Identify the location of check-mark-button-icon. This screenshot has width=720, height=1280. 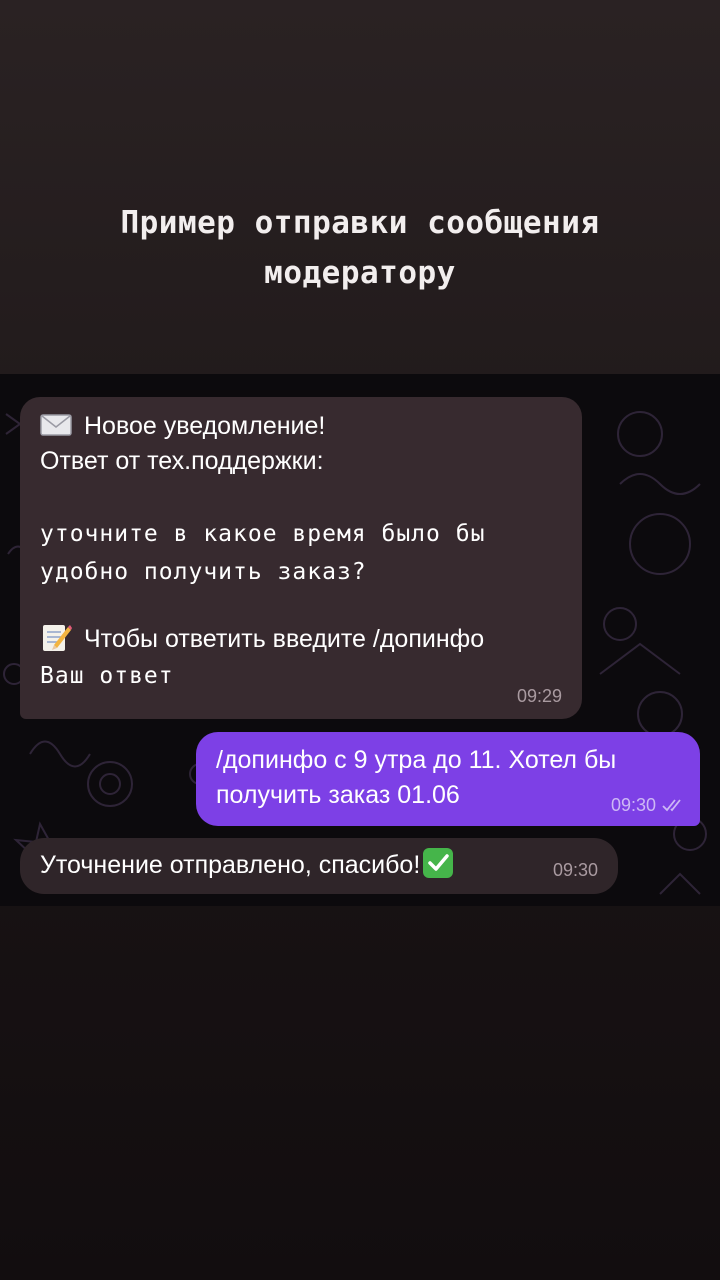
(438, 863).